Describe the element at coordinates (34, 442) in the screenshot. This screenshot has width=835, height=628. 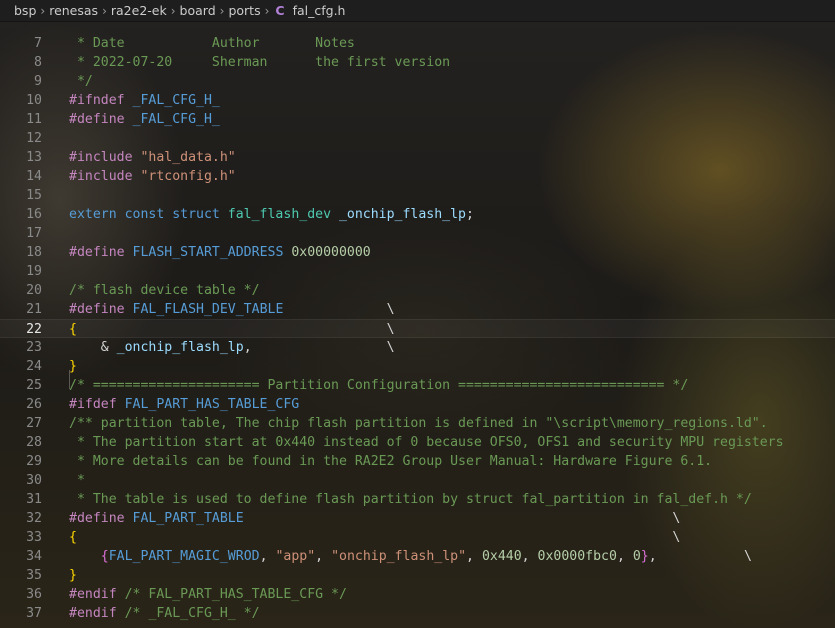
I see `line-number: 28` at that location.